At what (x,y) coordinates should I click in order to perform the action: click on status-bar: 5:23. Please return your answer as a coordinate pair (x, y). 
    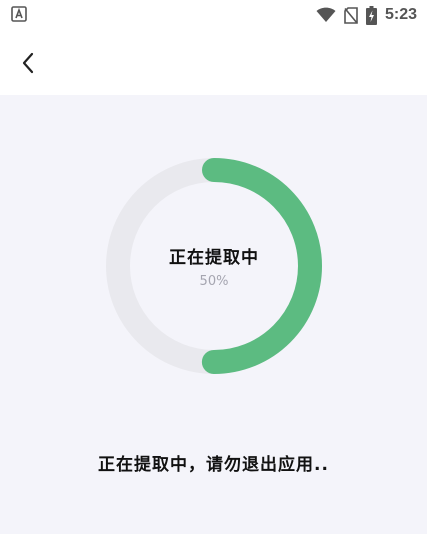
    Looking at the image, I should click on (213, 15).